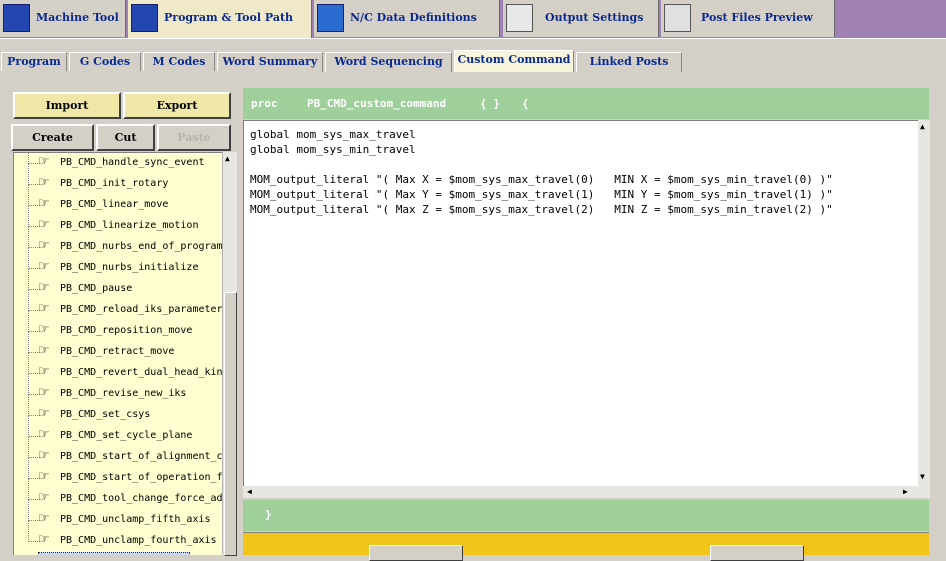 This screenshot has width=946, height=561. I want to click on tree-item: ☞ PB_CMD_unclamp_fifth_axis, so click(118, 515).